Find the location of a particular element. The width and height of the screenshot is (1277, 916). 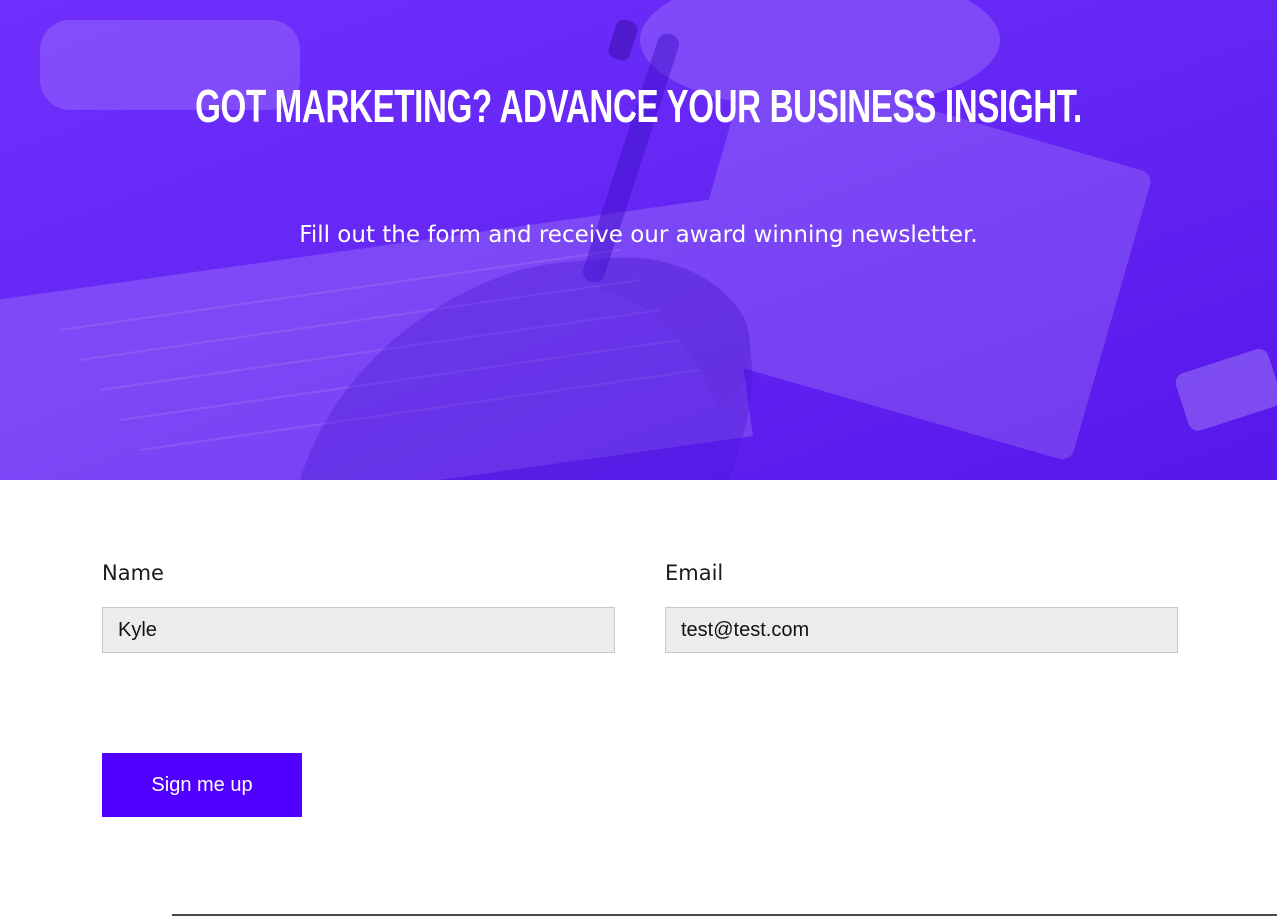

name-label: Name is located at coordinates (133, 573).